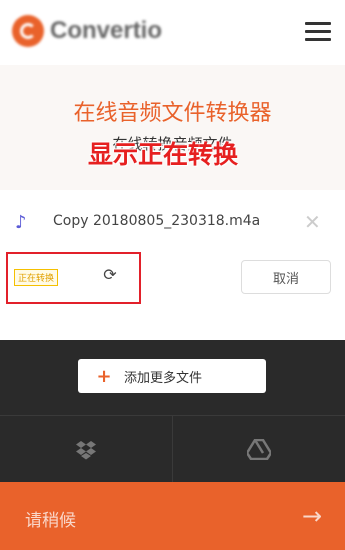 Image resolution: width=345 pixels, height=550 pixels. I want to click on logo-text: Convertio, so click(106, 30).